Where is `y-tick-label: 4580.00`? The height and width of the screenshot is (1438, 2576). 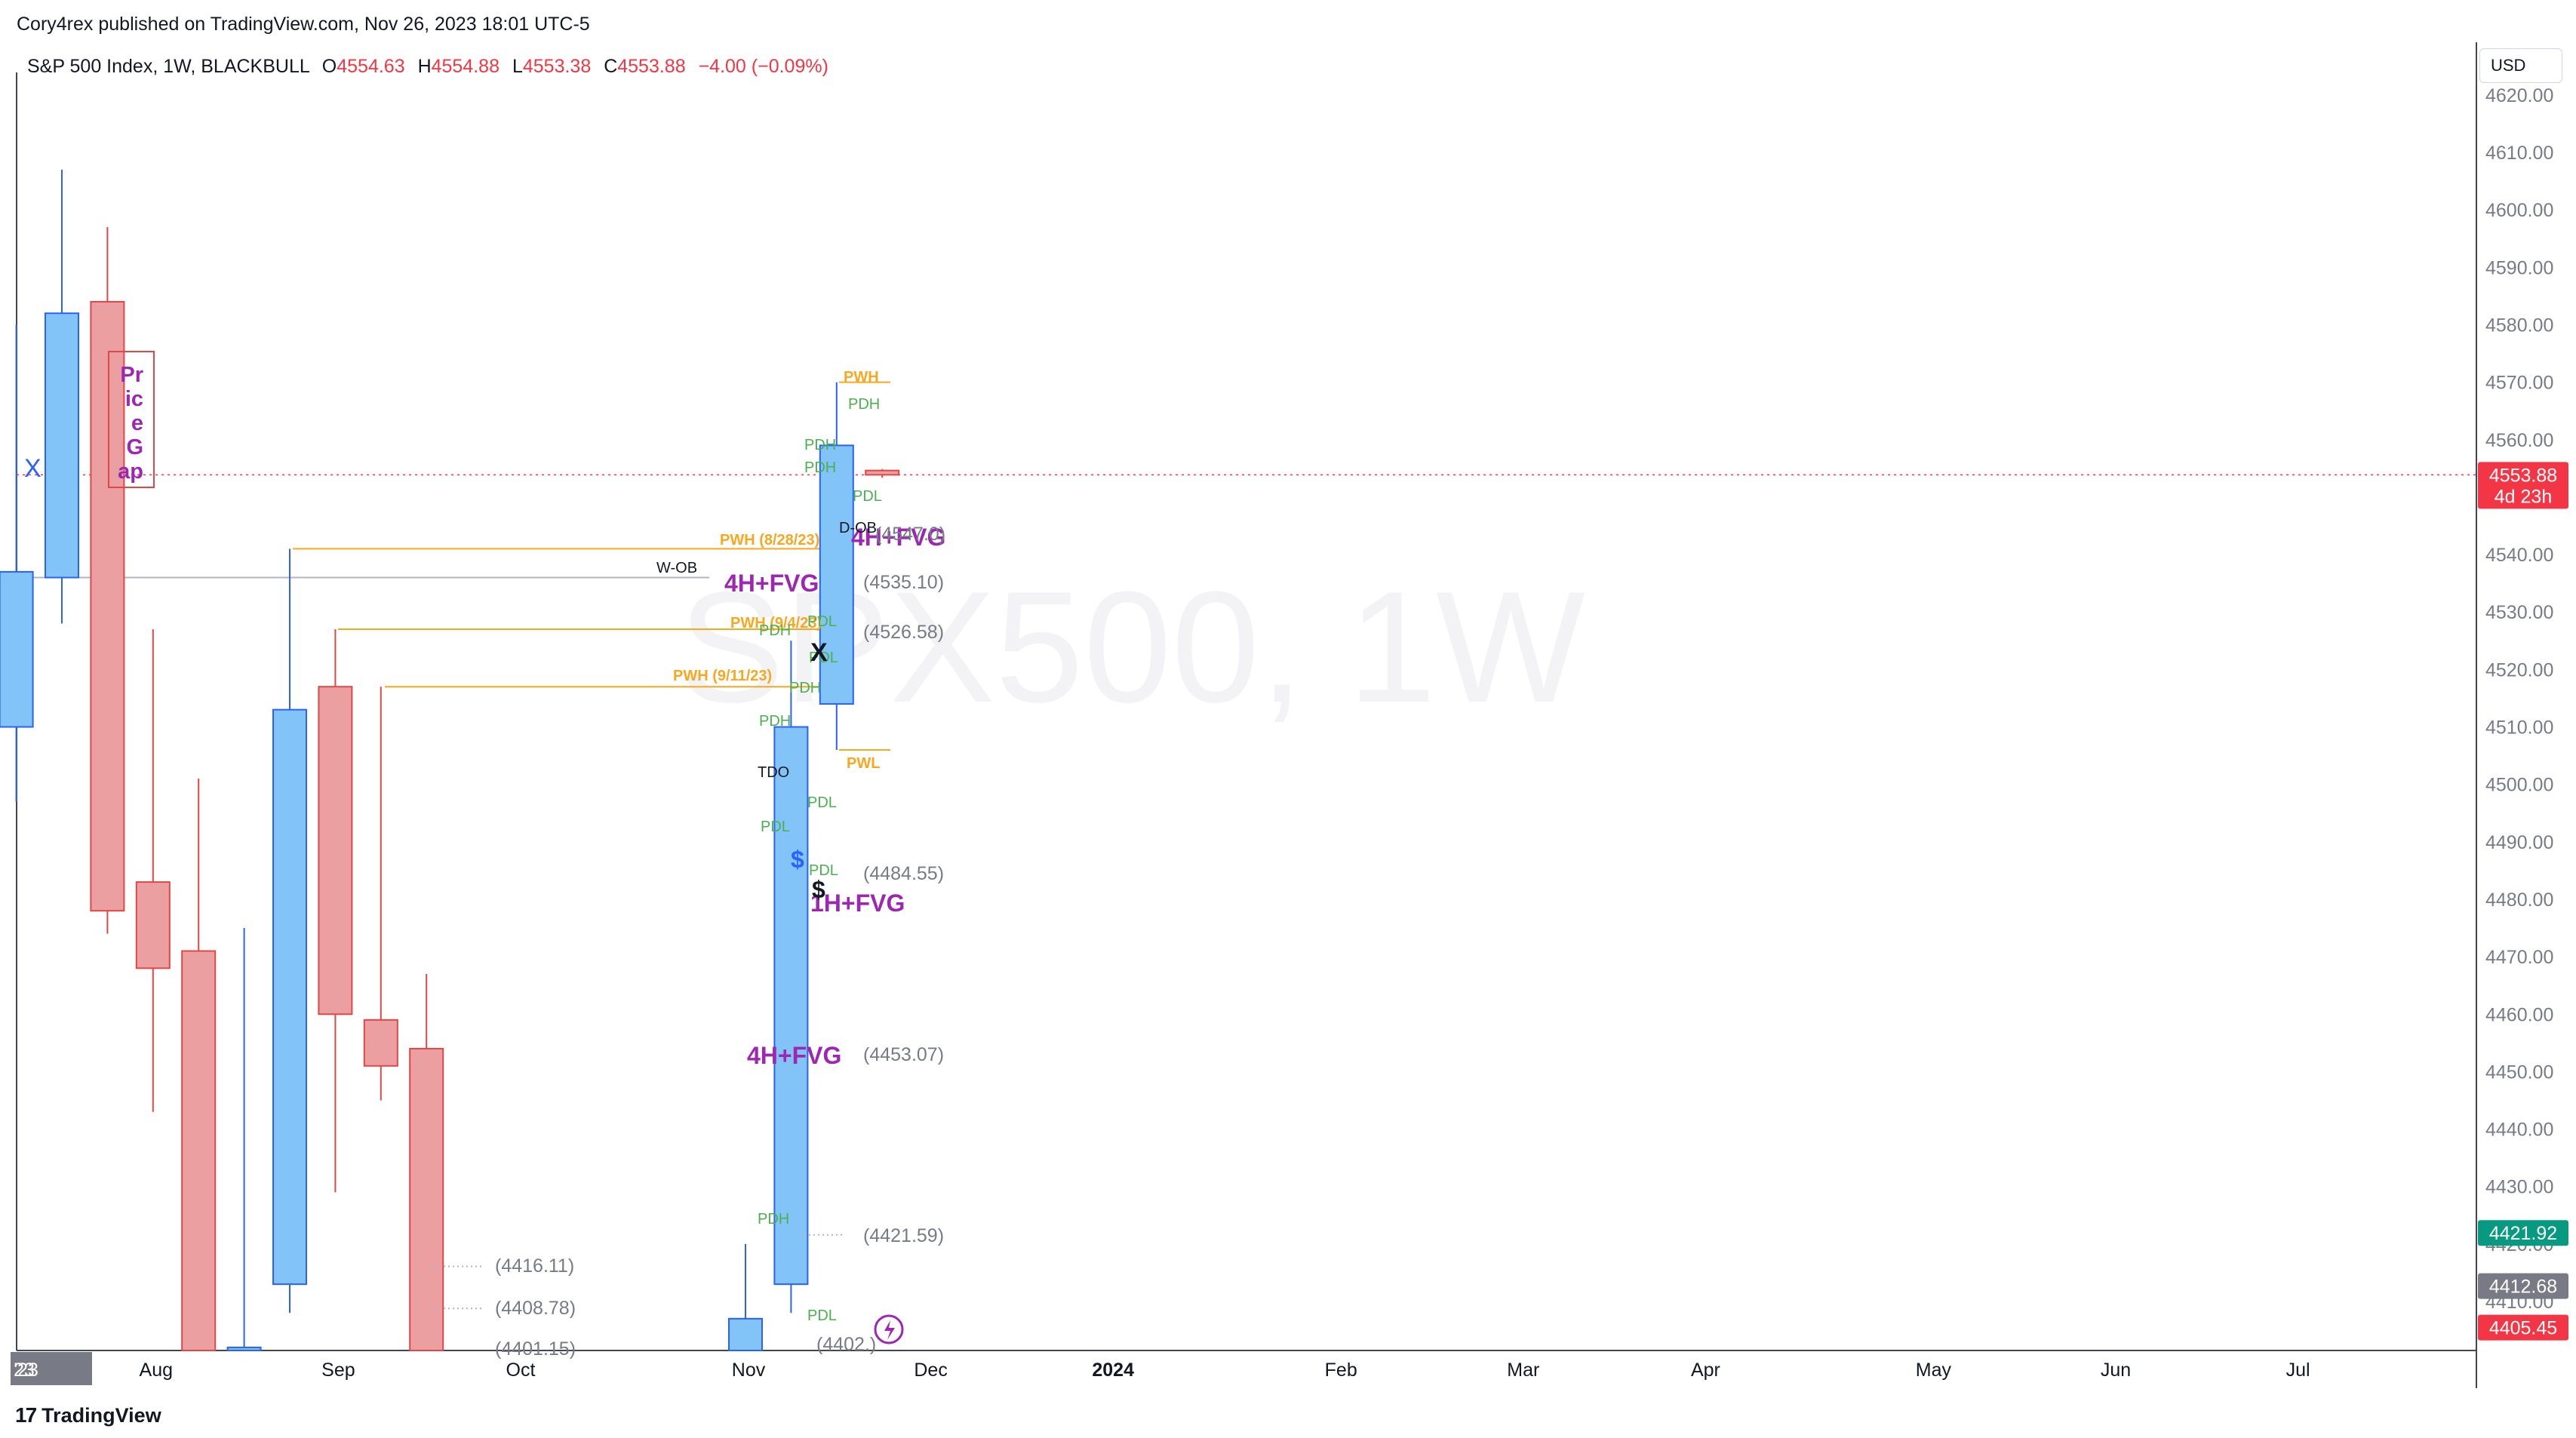 y-tick-label: 4580.00 is located at coordinates (2519, 325).